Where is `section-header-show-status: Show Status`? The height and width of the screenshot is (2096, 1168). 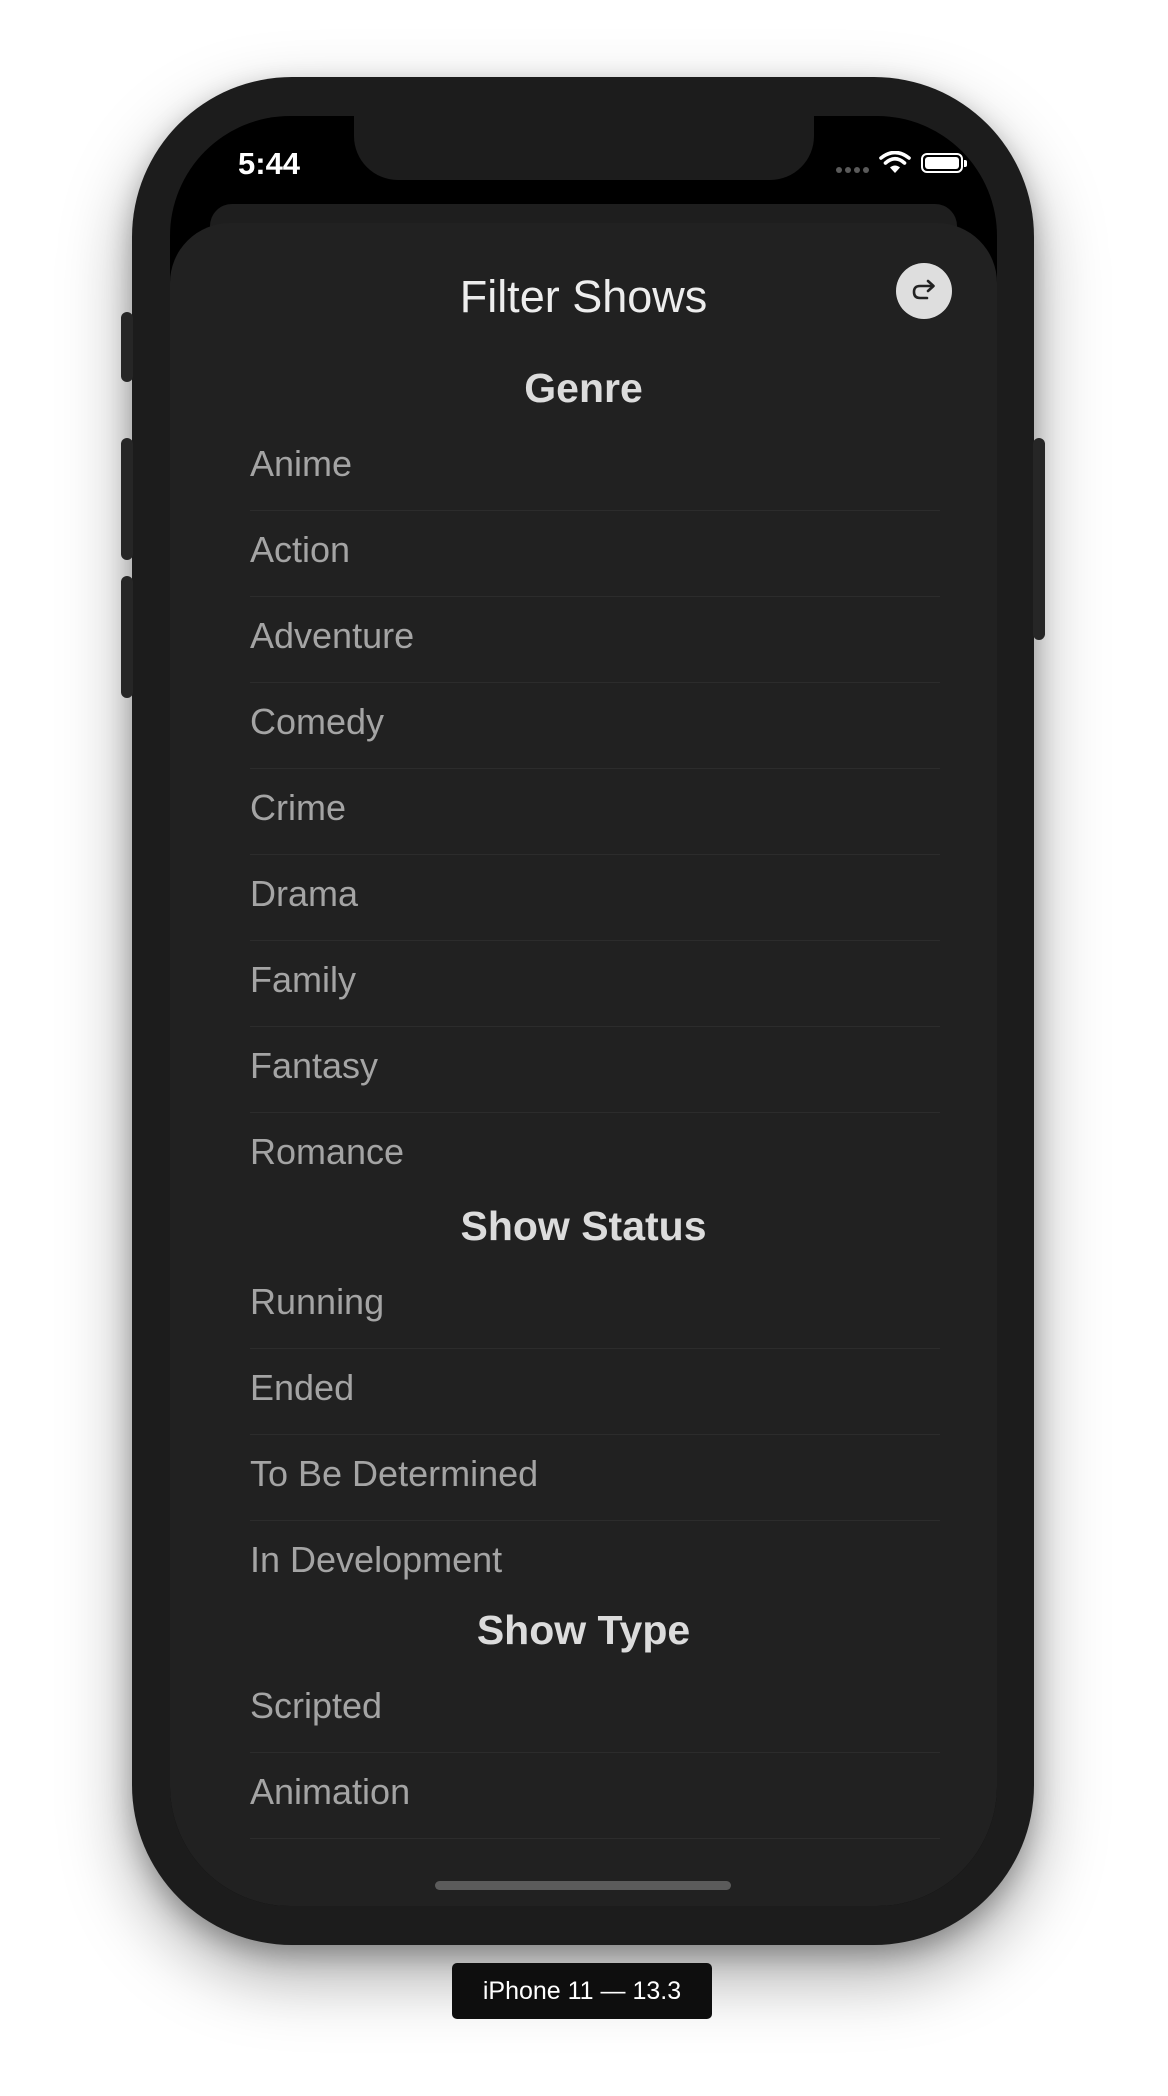
section-header-show-status: Show Status is located at coordinates (583, 1226).